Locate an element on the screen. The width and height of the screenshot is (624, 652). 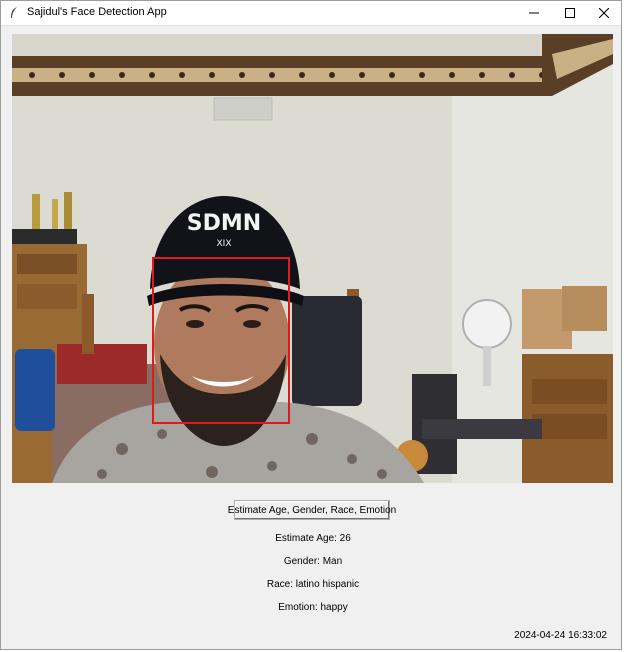
emotion-result: Emotion: happy is located at coordinates (313, 607).